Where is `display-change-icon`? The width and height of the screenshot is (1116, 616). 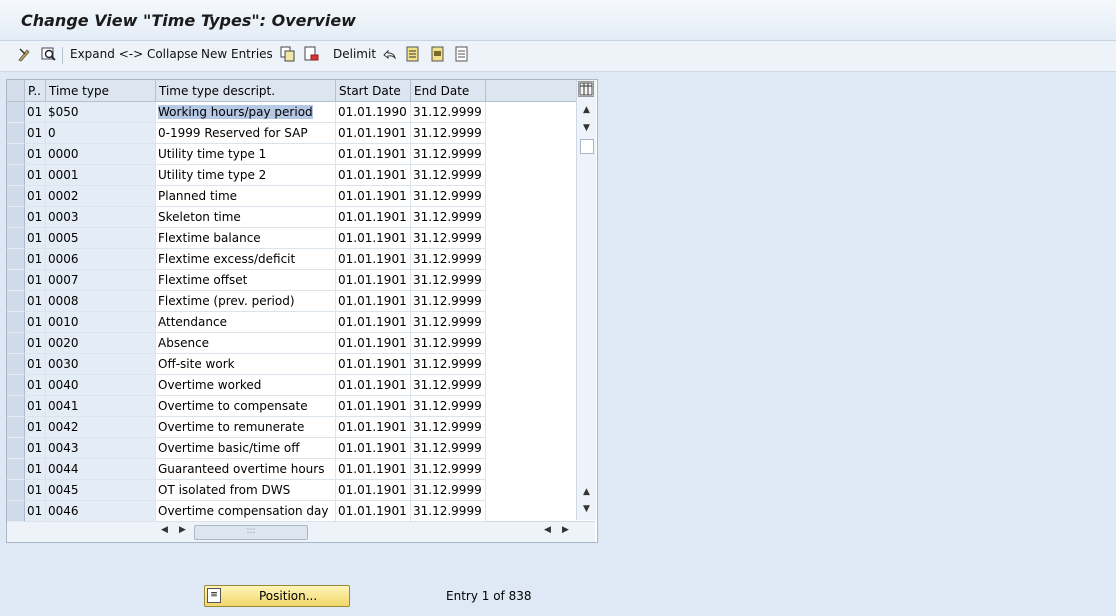
display-change-icon is located at coordinates (25, 54).